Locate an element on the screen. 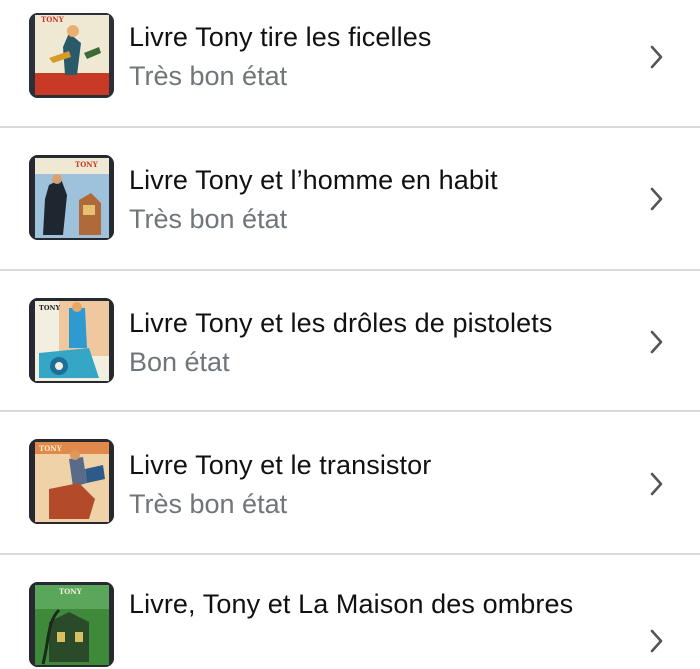 This screenshot has height=669, width=700. item-title: Livre Tony et le transistor is located at coordinates (280, 465).